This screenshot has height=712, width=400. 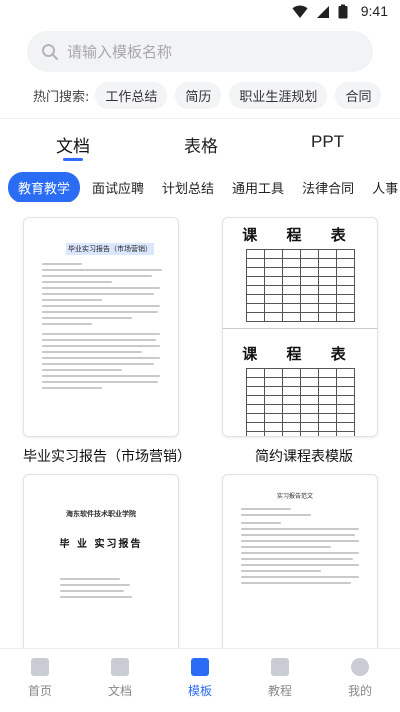 What do you see at coordinates (198, 95) in the screenshot?
I see `hot-tag-resume: 简历` at bounding box center [198, 95].